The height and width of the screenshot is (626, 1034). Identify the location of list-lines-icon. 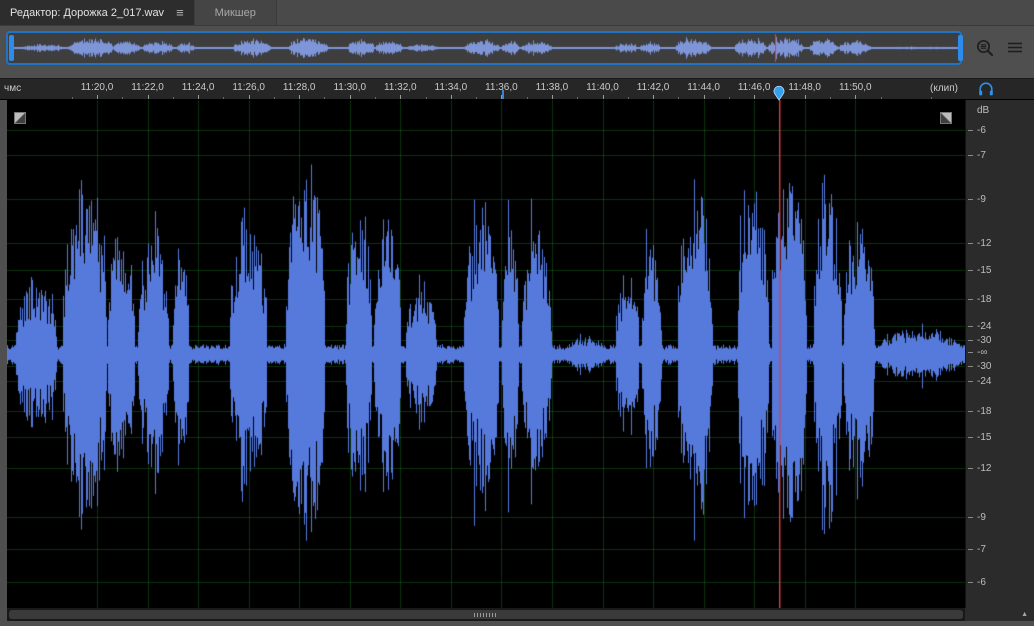
(1015, 47).